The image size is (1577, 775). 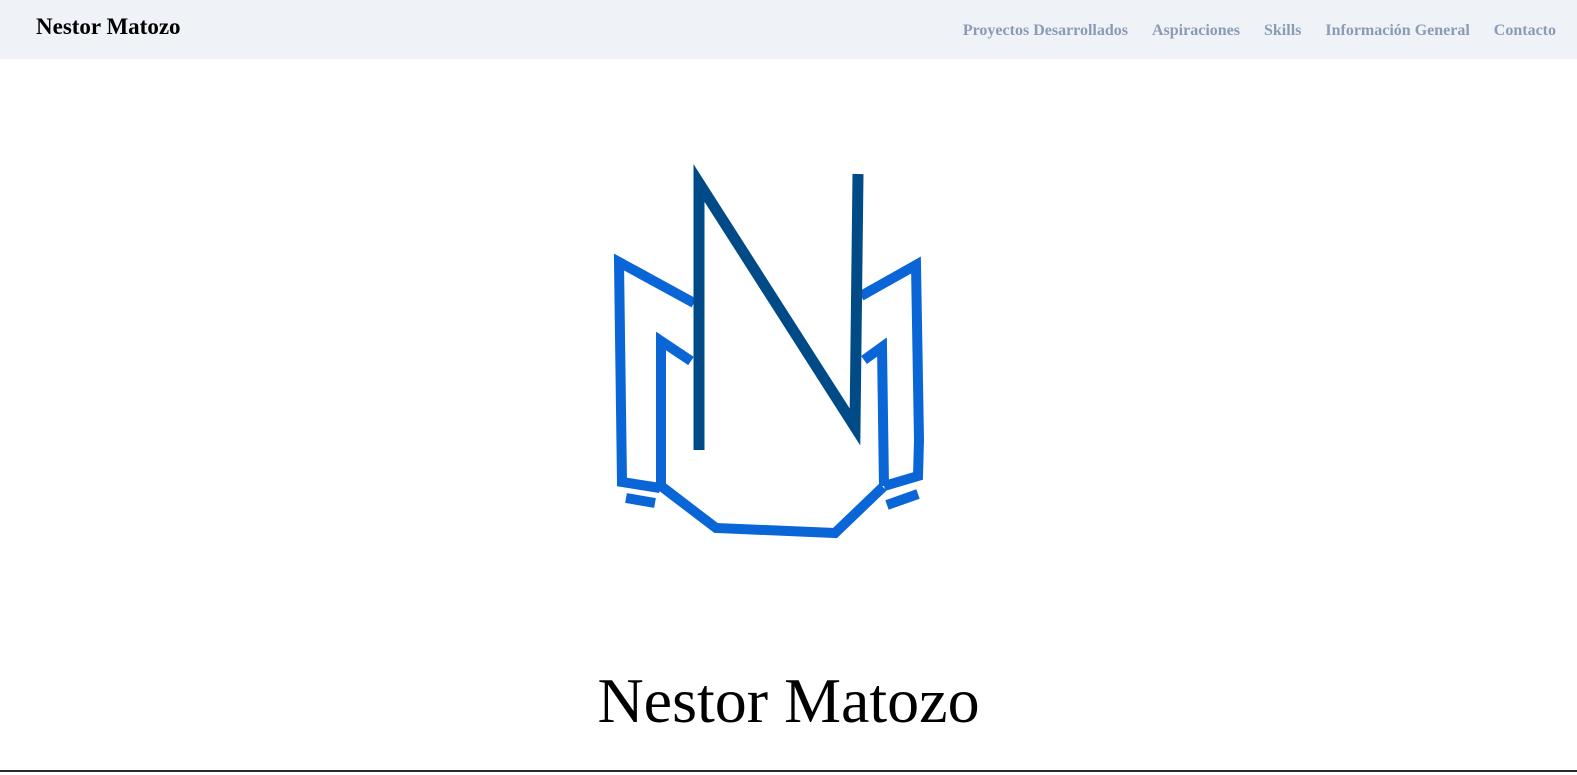 I want to click on nav-link-informacion-general: Información General, so click(x=1397, y=31).